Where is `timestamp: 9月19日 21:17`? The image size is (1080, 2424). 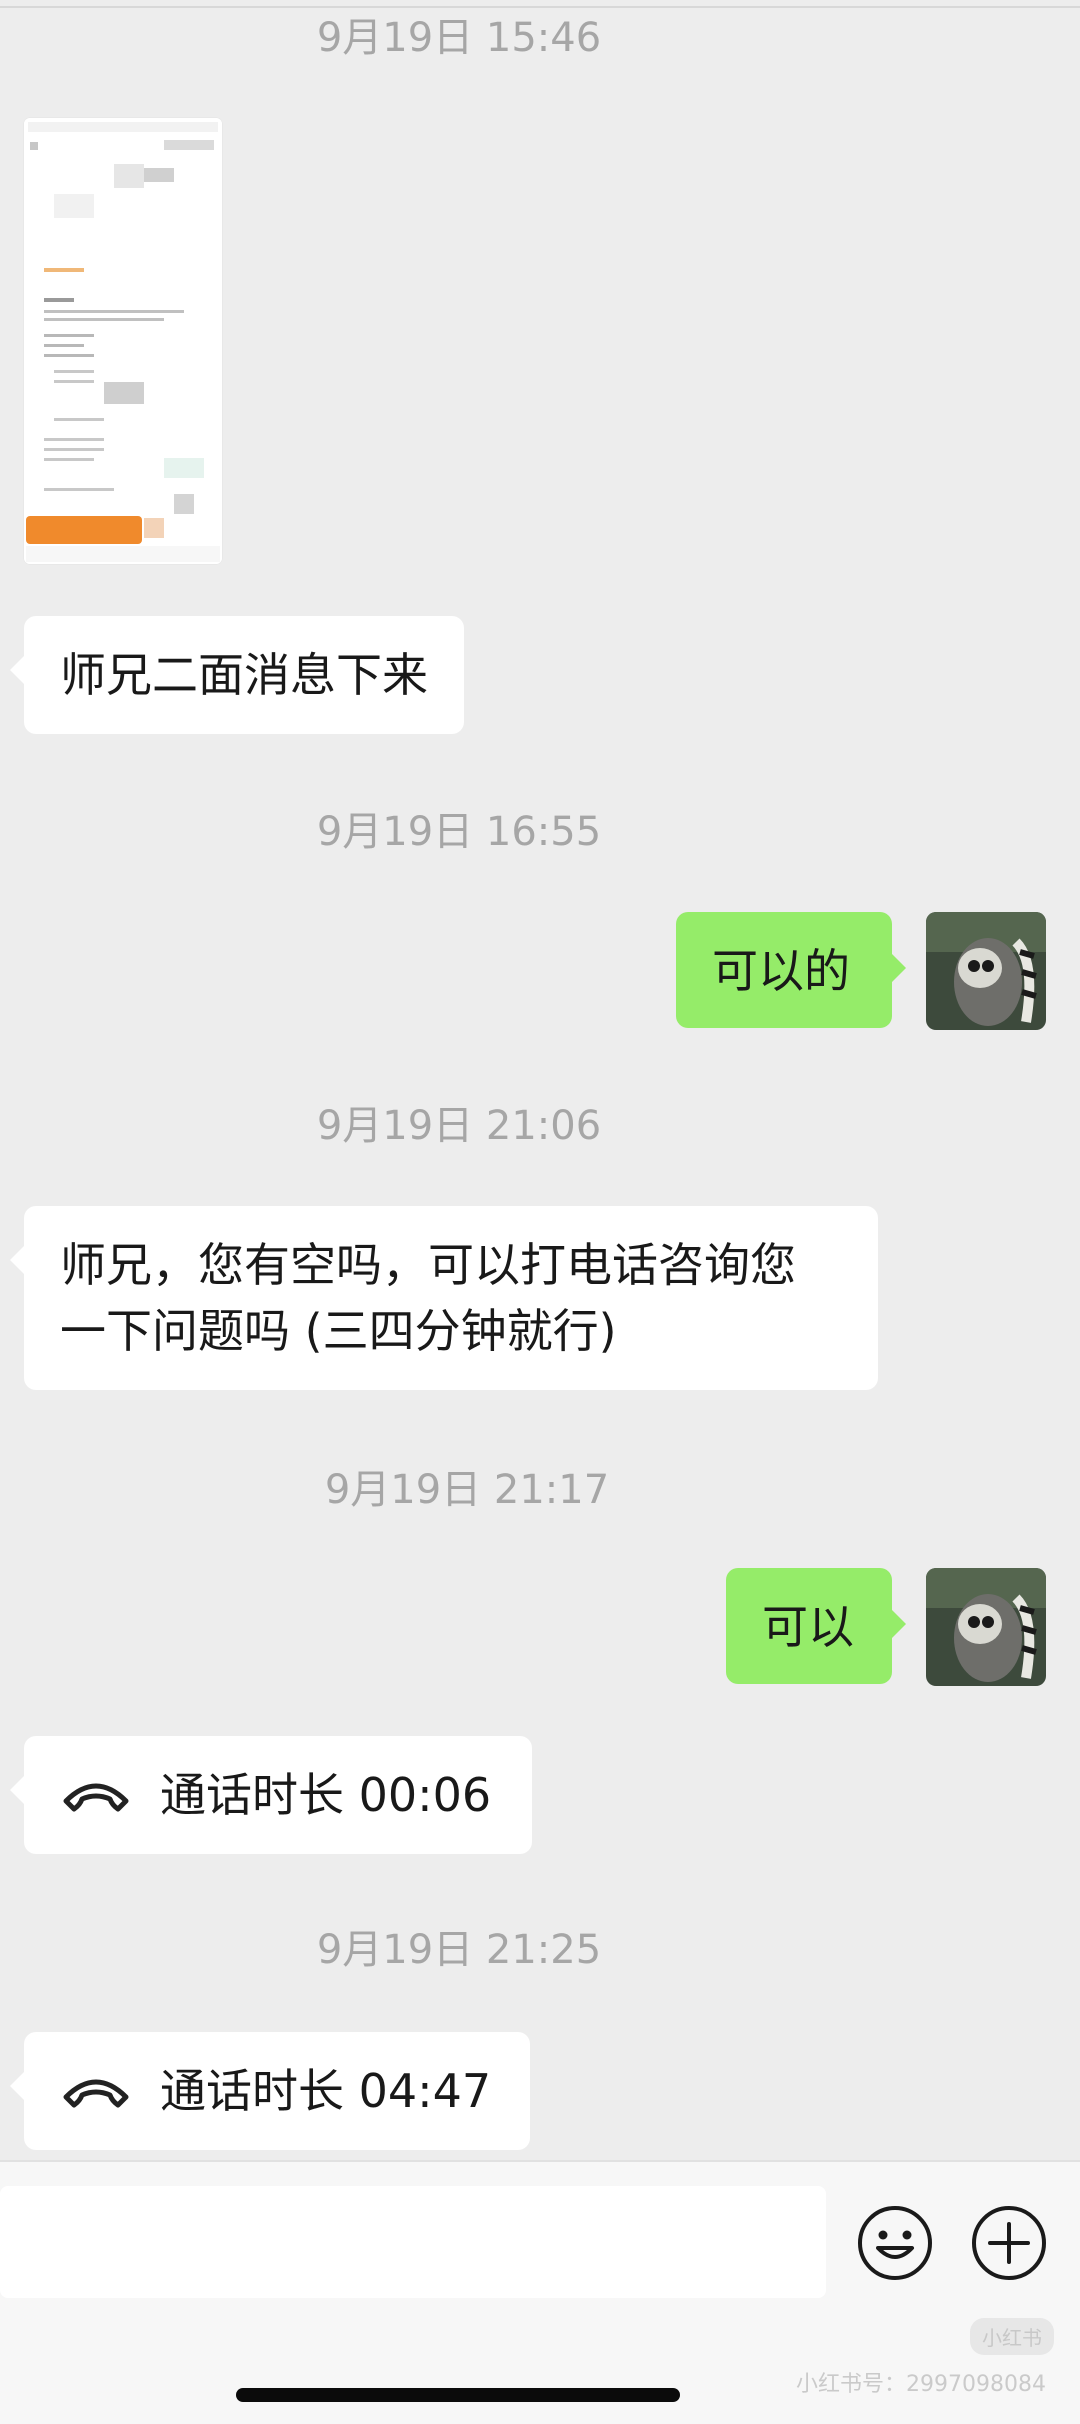
timestamp: 9月19日 21:17 is located at coordinates (467, 1490).